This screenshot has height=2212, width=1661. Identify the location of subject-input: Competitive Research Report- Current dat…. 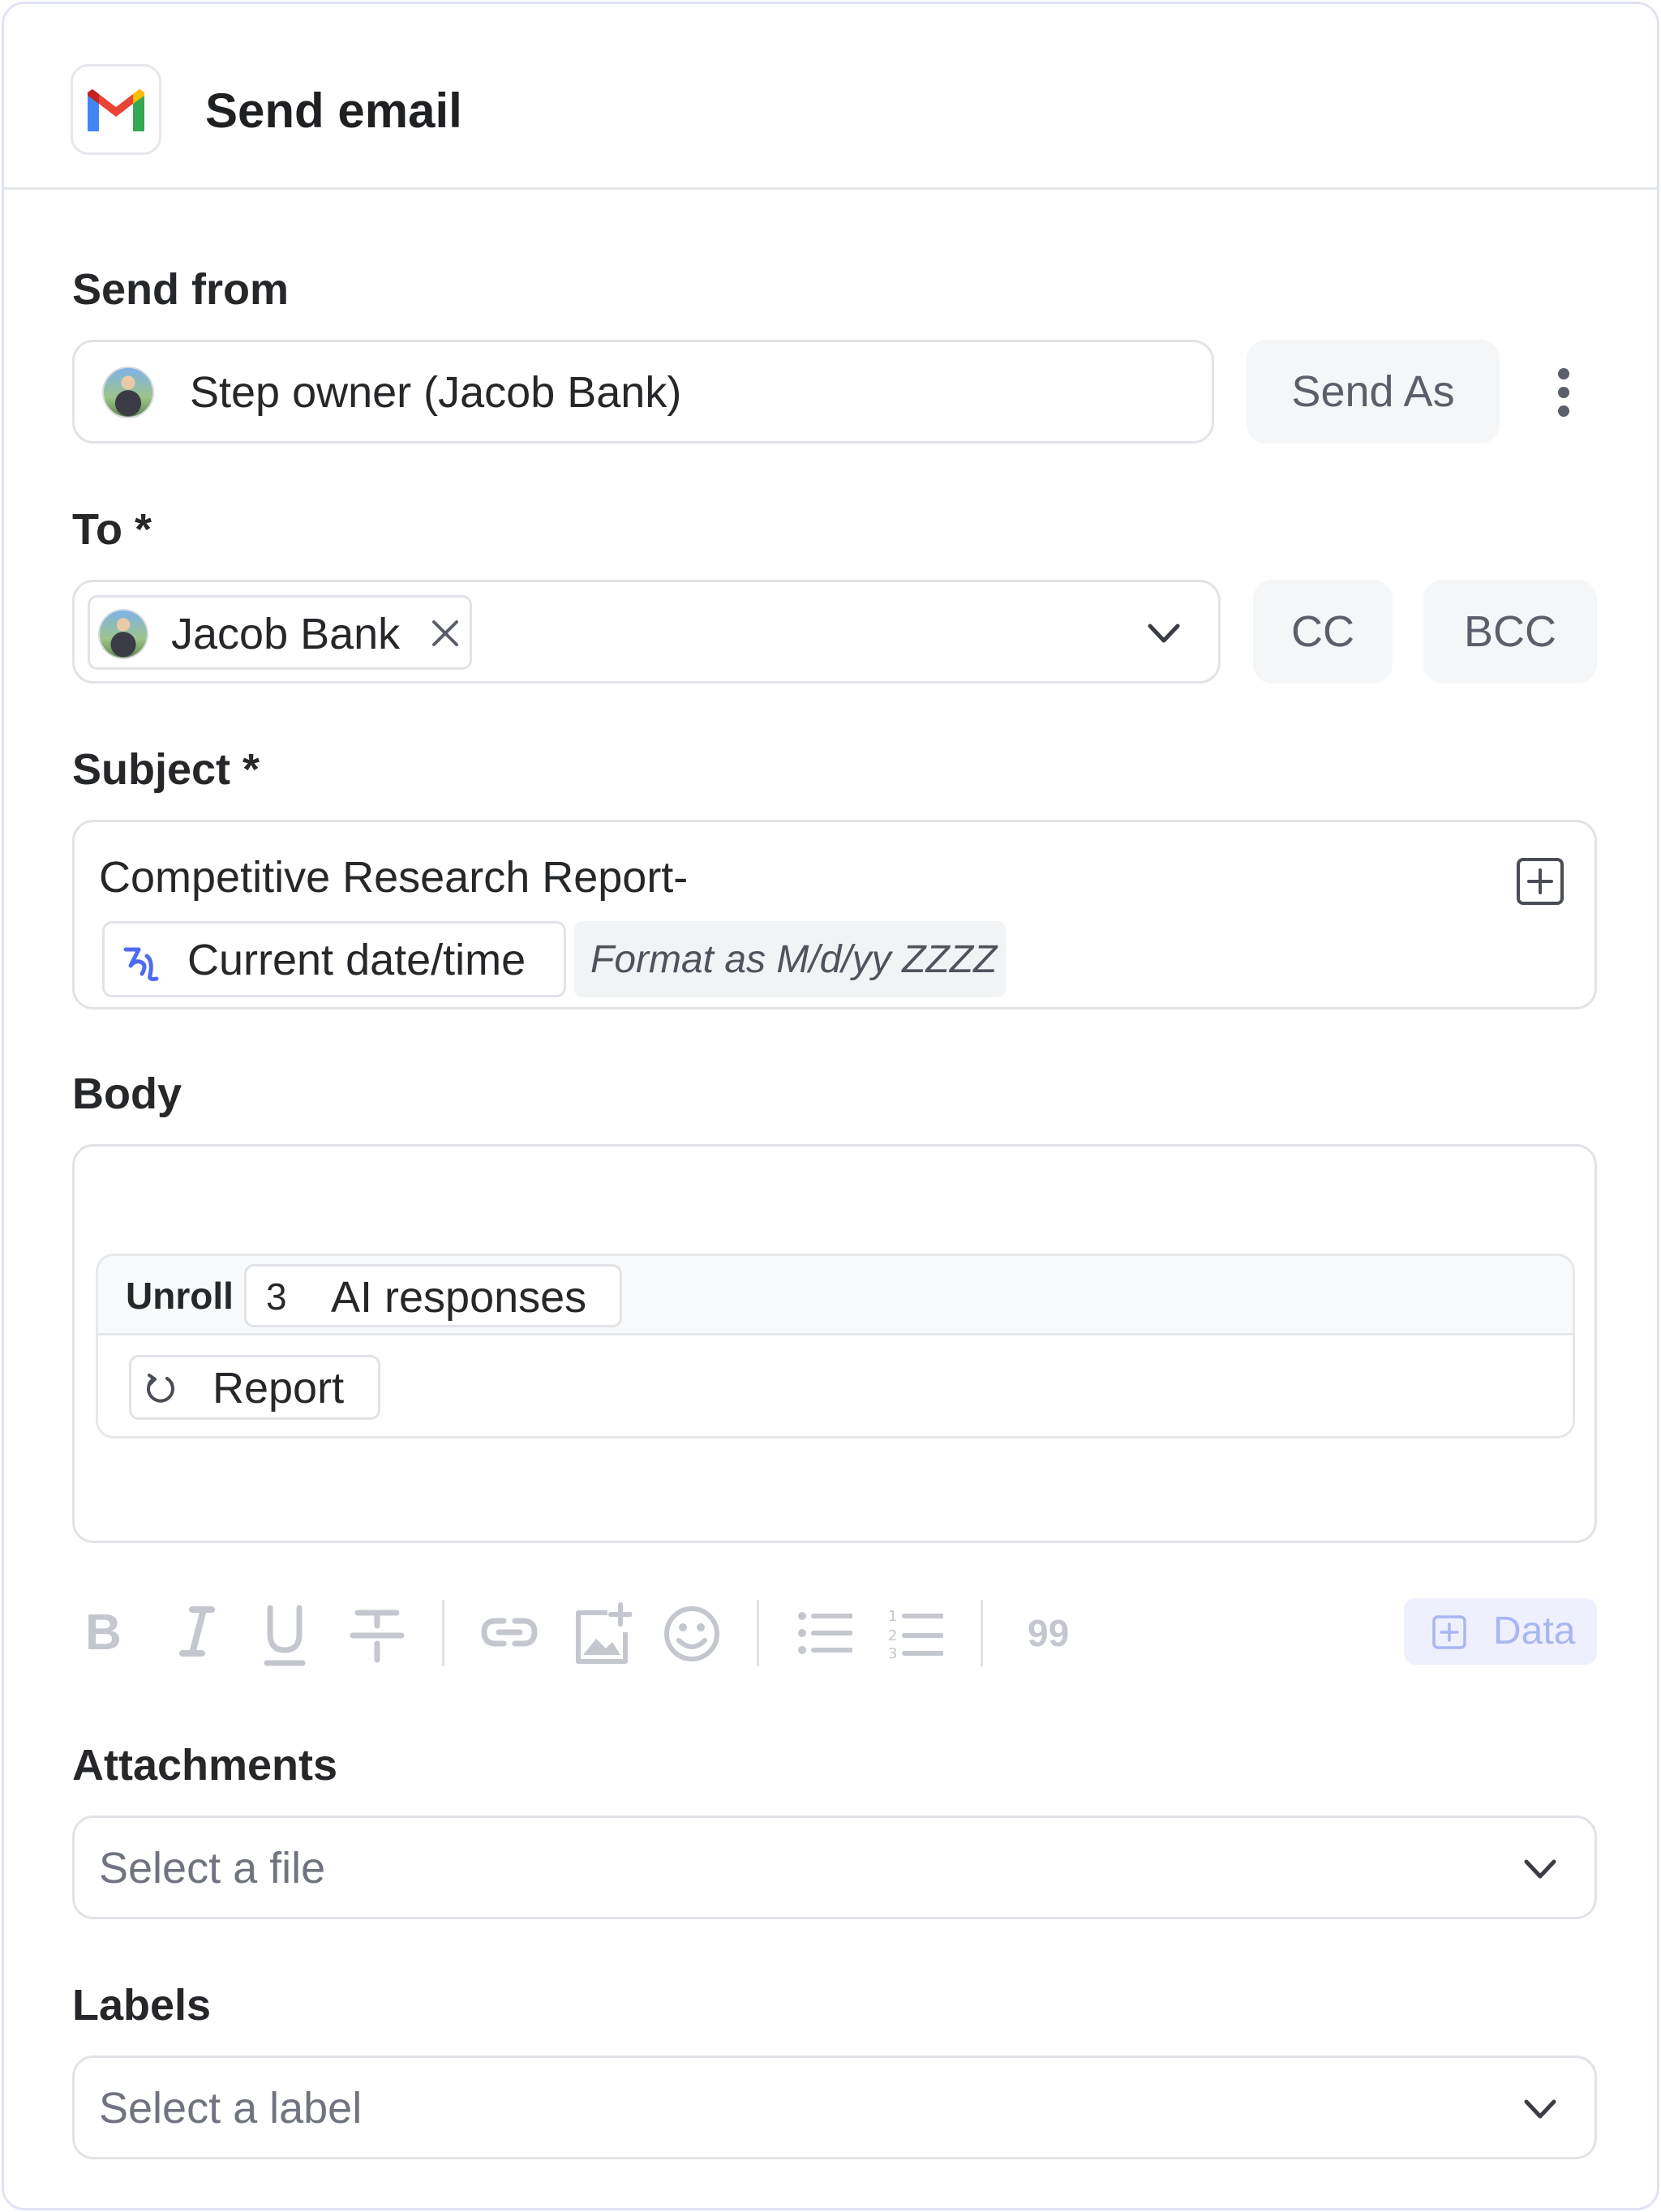
(834, 915).